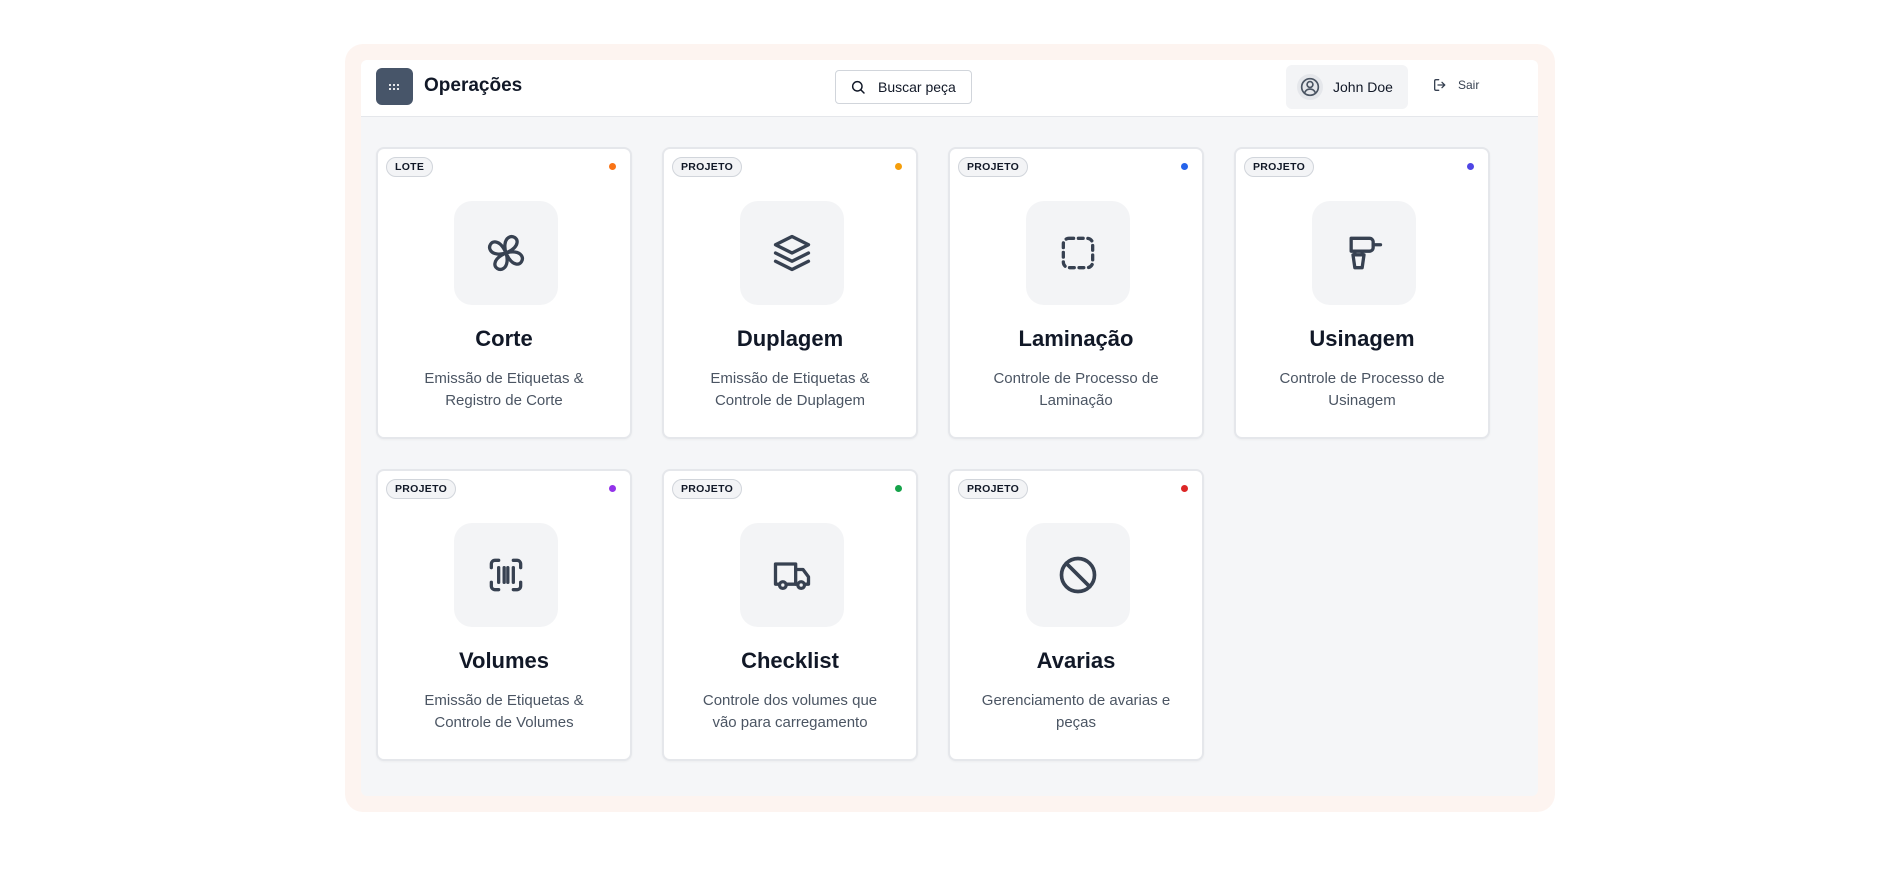  I want to click on card-description: Emissão de Etiquetas & Registro de Corte, so click(504, 389).